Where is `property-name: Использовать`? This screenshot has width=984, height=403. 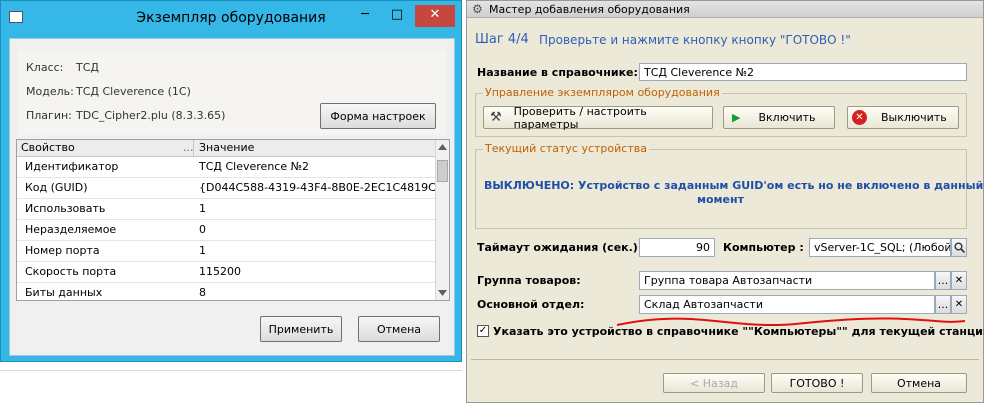
property-name: Использовать is located at coordinates (65, 208).